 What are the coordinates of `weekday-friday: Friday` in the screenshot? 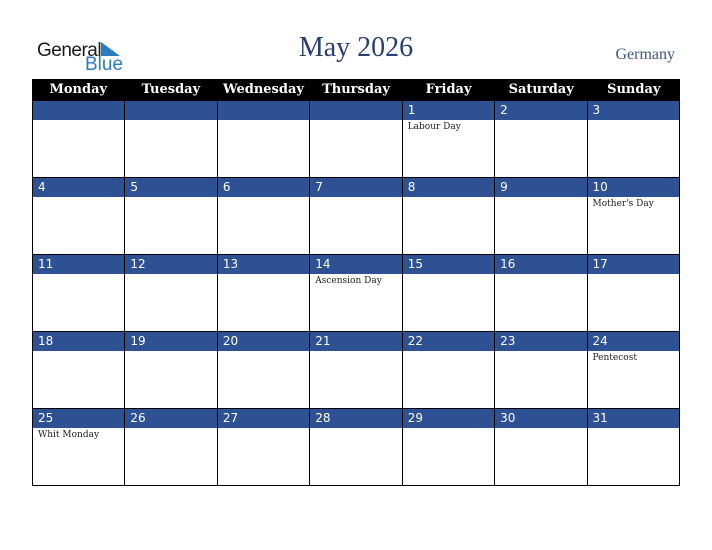 It's located at (448, 89).